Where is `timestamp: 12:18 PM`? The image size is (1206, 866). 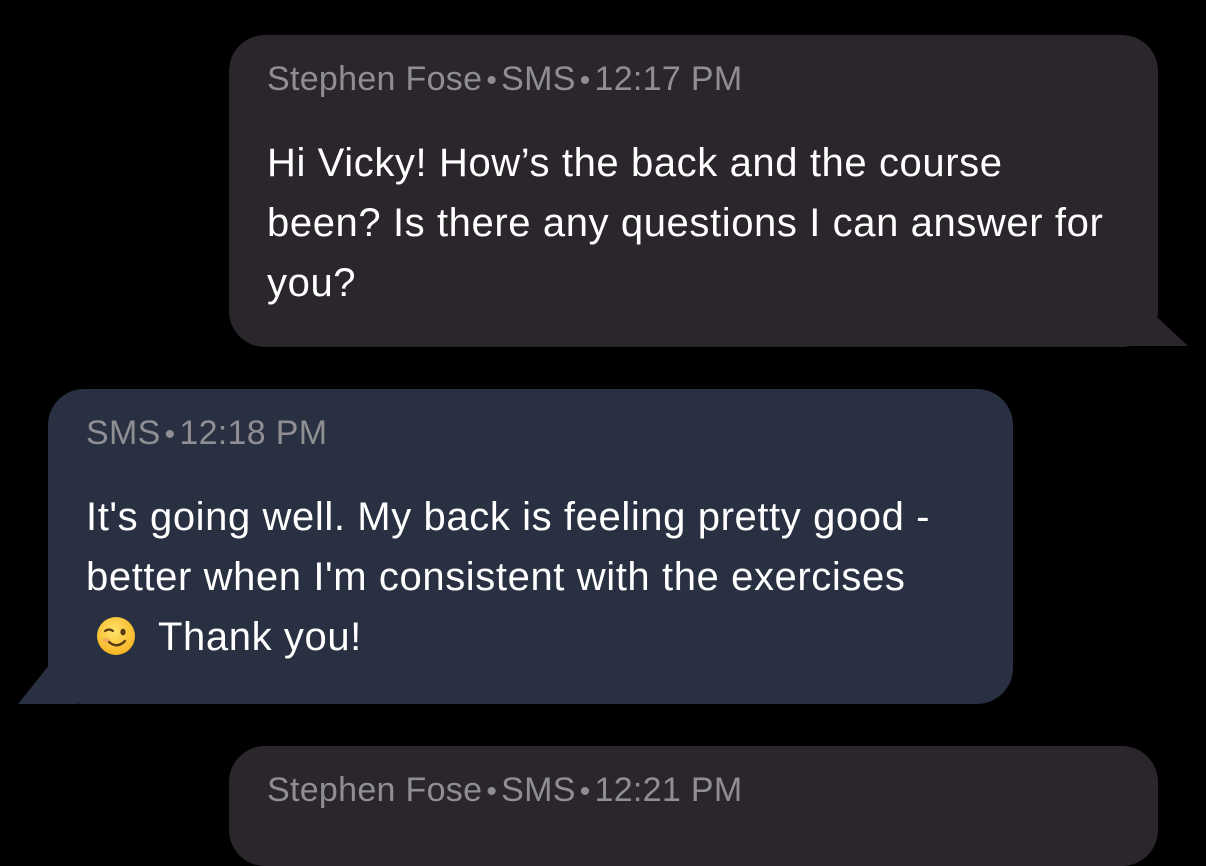
timestamp: 12:18 PM is located at coordinates (253, 433).